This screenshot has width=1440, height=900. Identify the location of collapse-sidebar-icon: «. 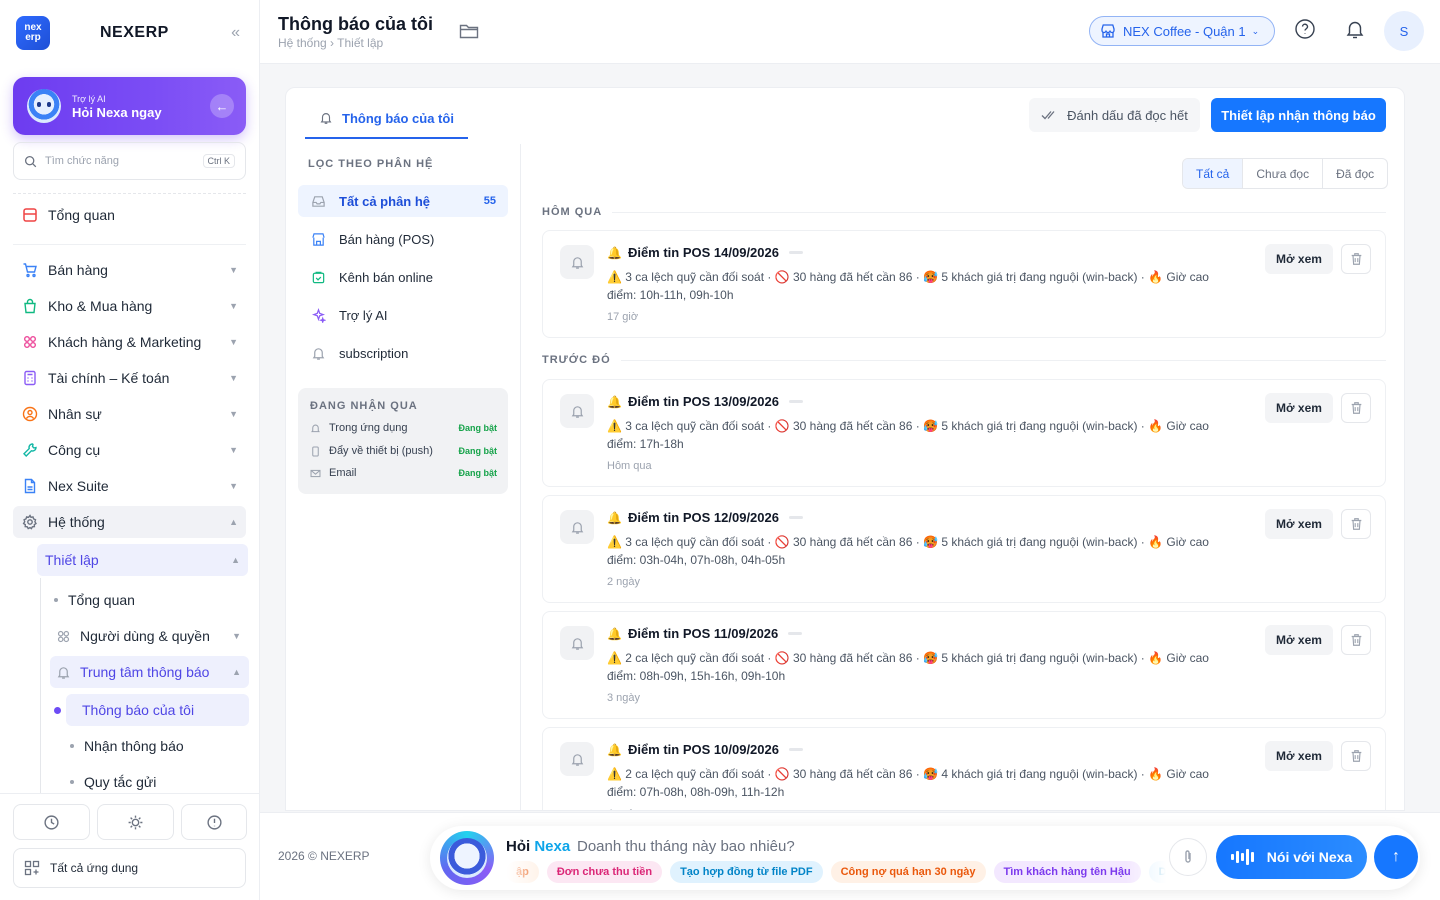
(235, 33).